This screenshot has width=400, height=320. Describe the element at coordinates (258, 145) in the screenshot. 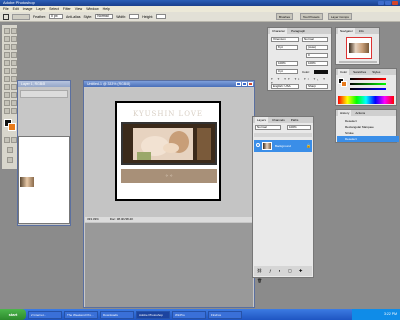

I see `eye-icon` at that location.